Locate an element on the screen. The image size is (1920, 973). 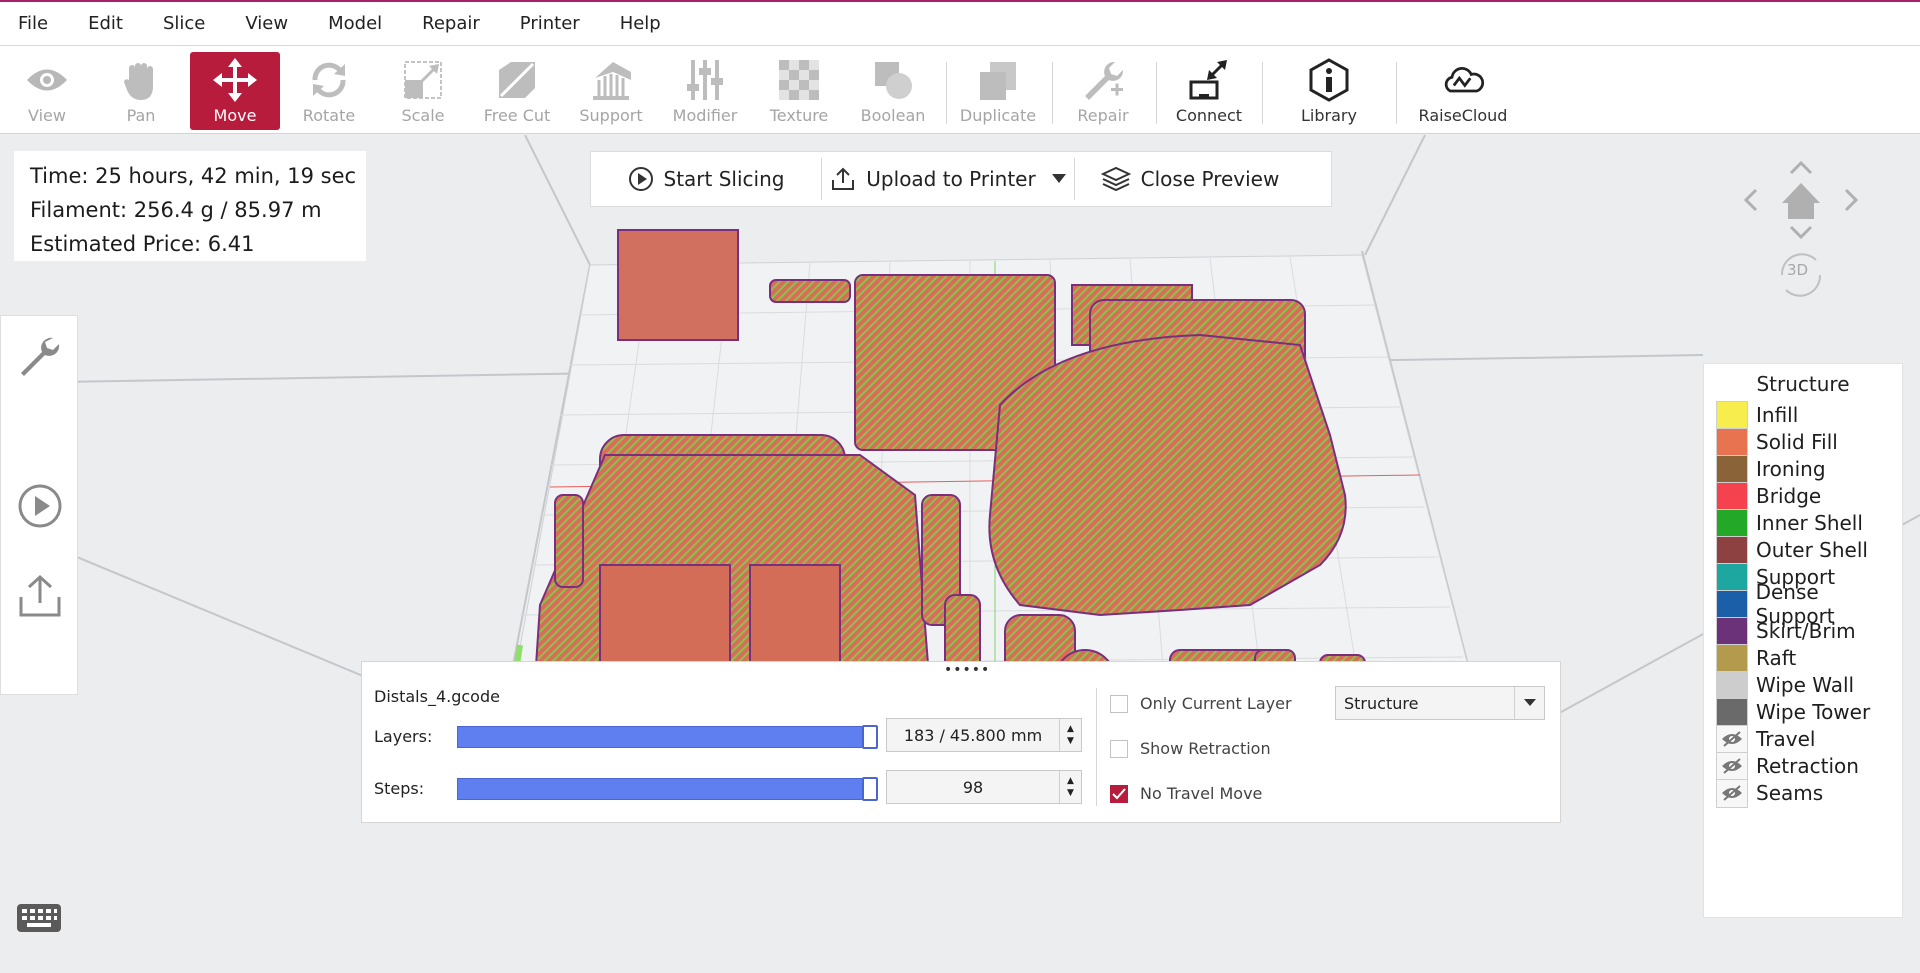
legend-title: Structure is located at coordinates (1803, 384).